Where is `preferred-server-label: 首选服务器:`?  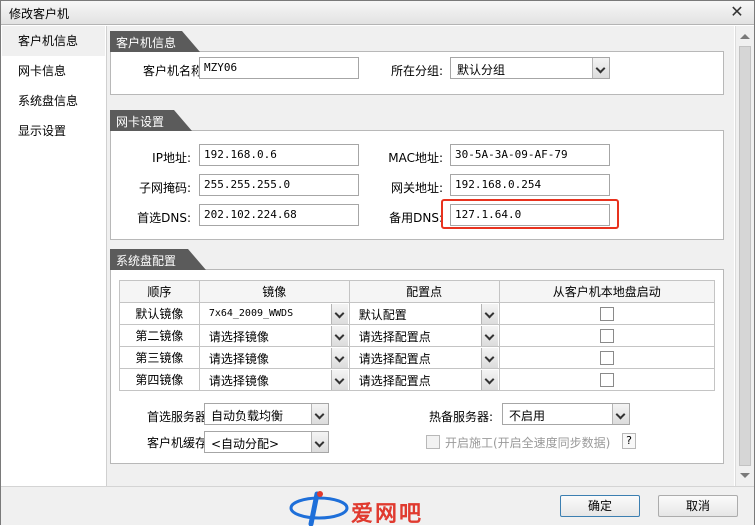 preferred-server-label: 首选服务器: is located at coordinates (178, 417).